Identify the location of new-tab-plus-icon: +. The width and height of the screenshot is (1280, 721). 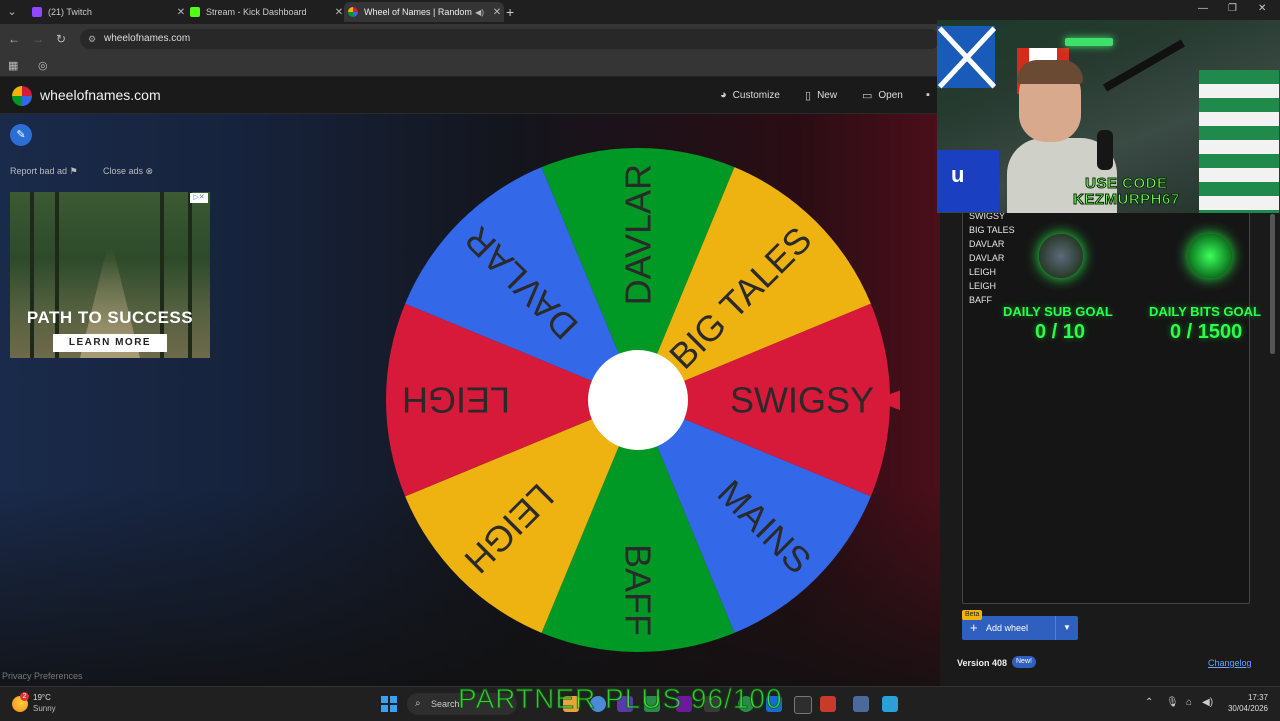
(510, 12).